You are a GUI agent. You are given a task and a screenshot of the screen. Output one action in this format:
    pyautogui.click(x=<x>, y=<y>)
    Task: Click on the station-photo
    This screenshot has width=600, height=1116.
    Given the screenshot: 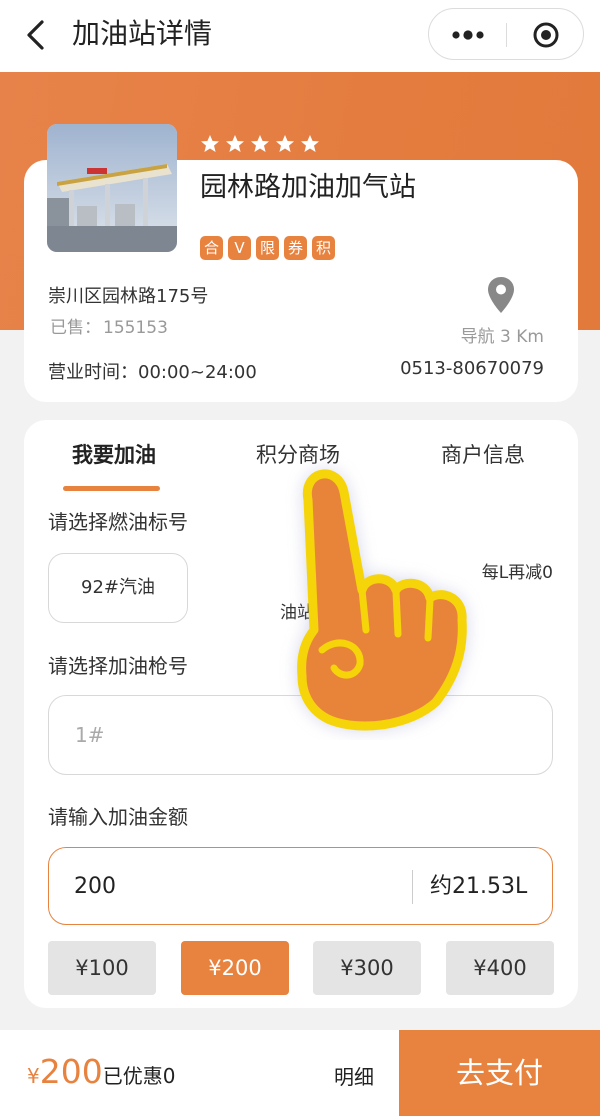 What is the action you would take?
    pyautogui.click(x=112, y=188)
    